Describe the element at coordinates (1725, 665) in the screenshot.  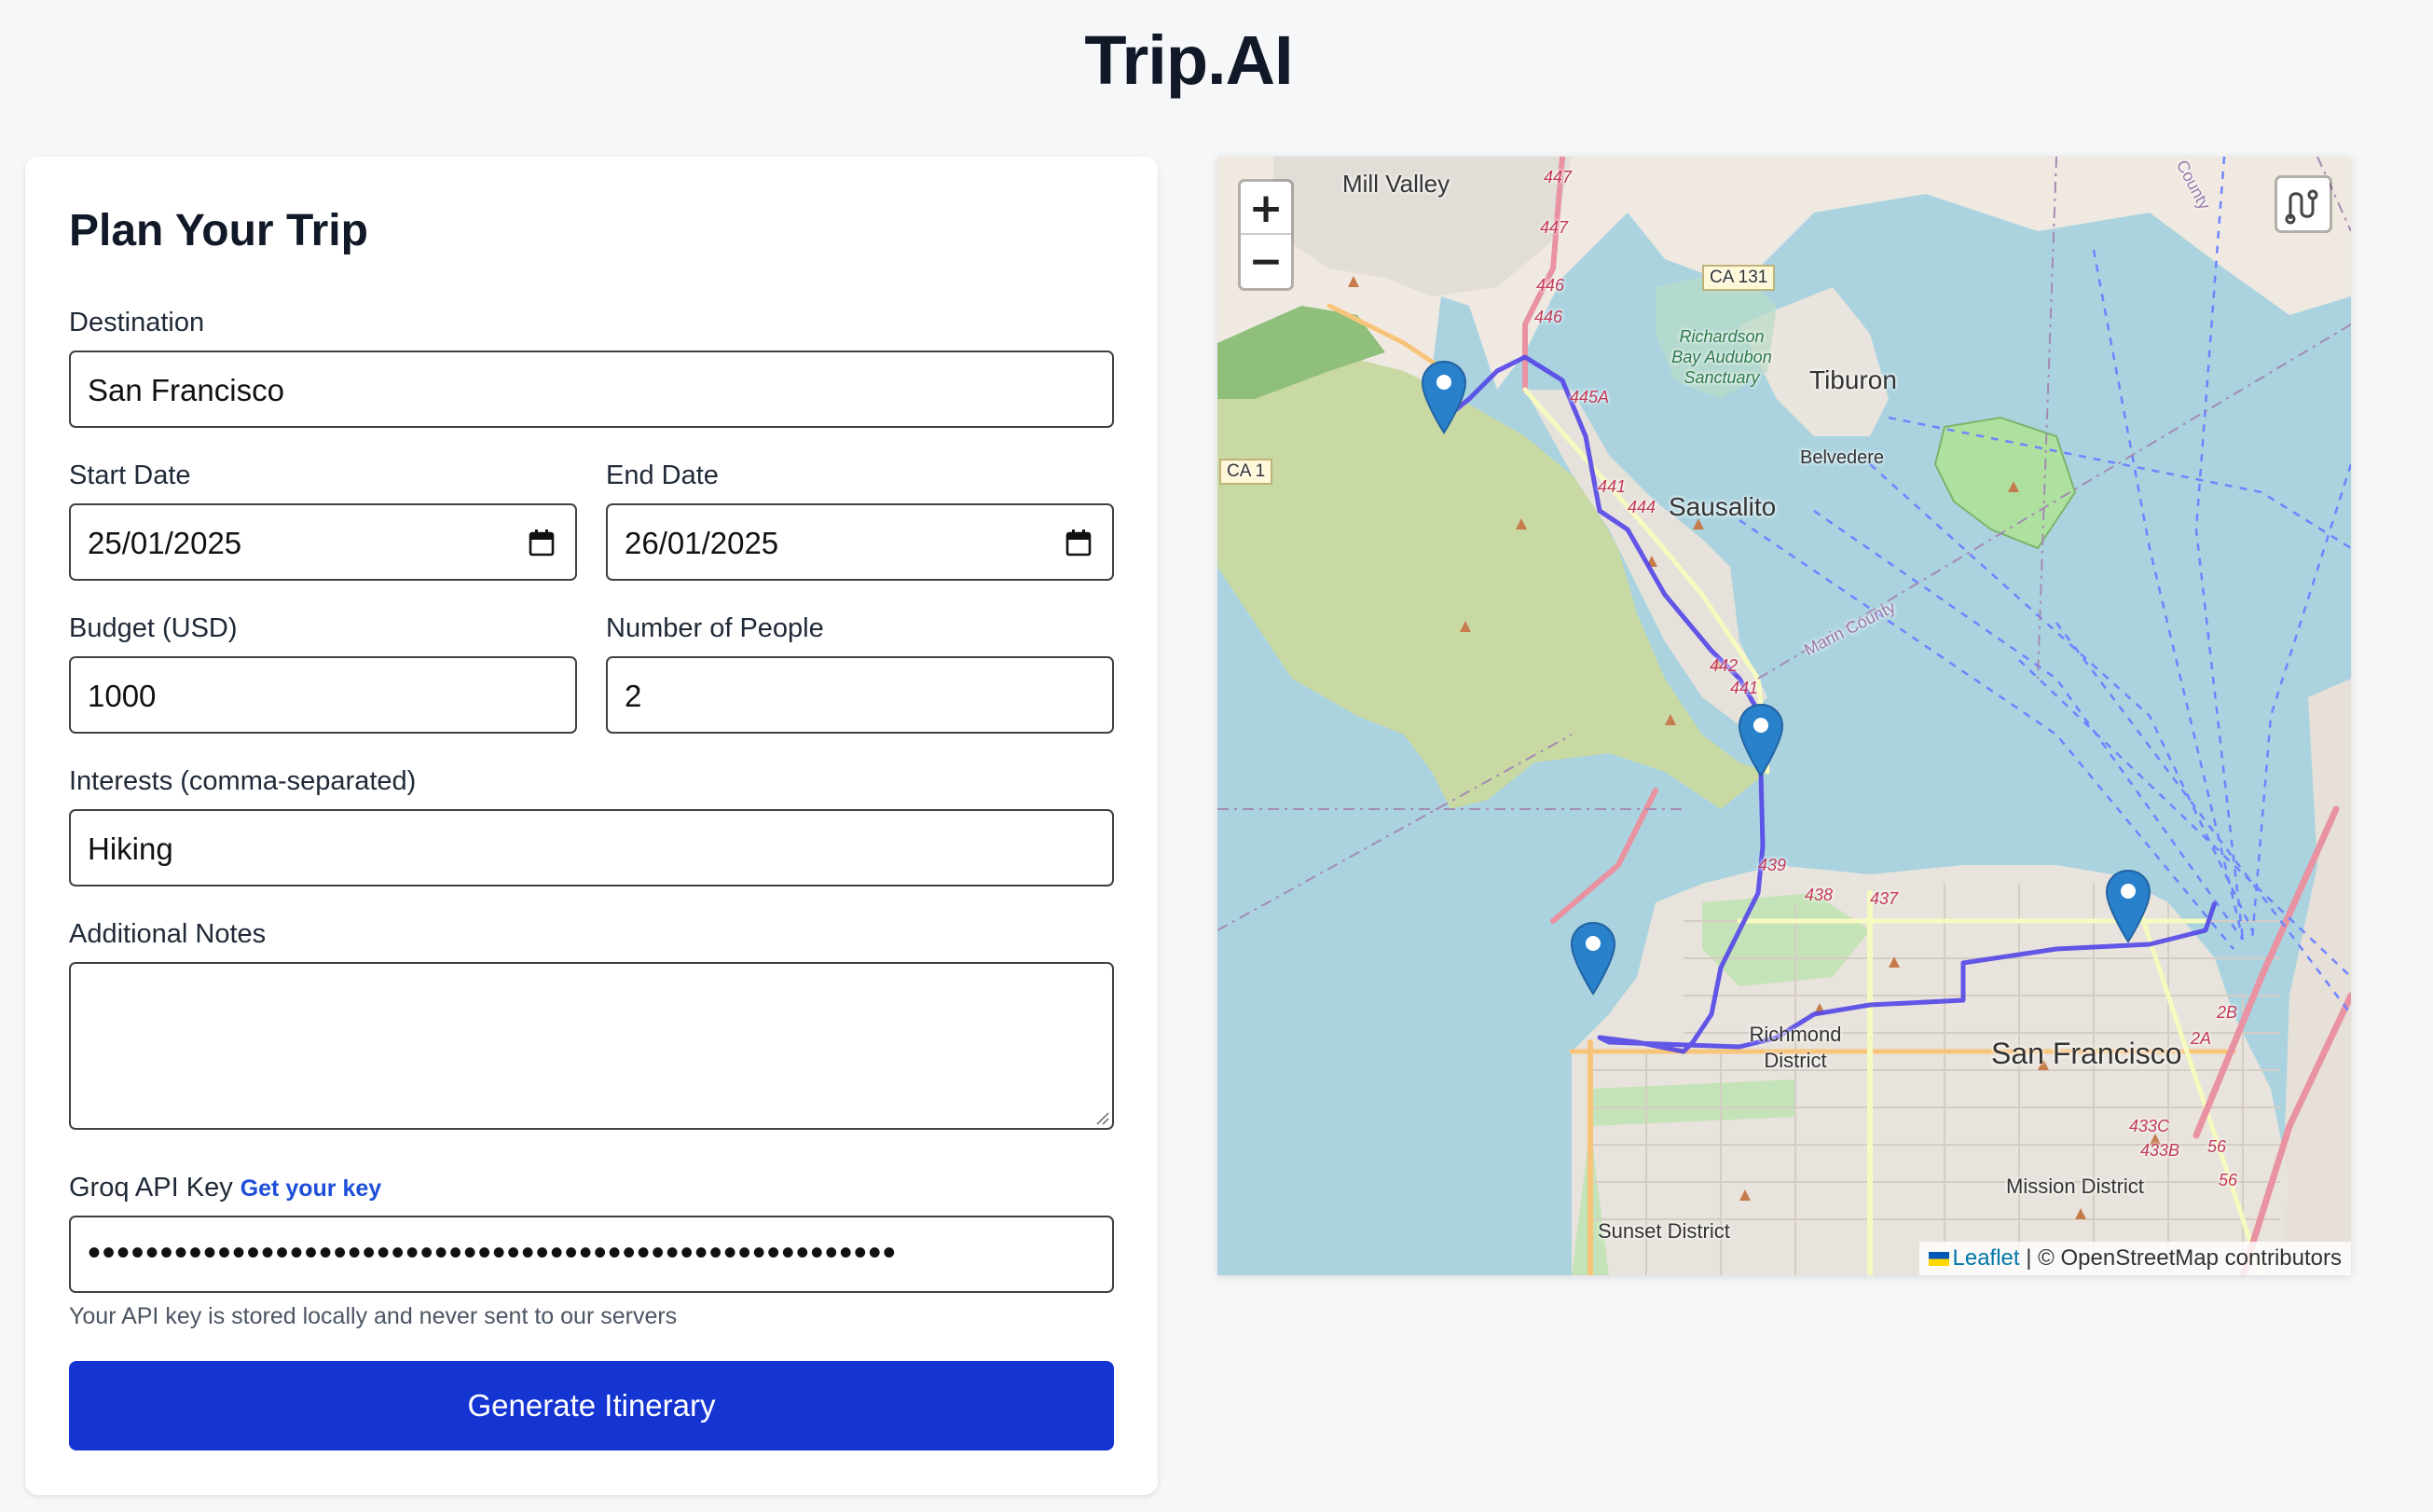
I see `map-route-number: 442` at that location.